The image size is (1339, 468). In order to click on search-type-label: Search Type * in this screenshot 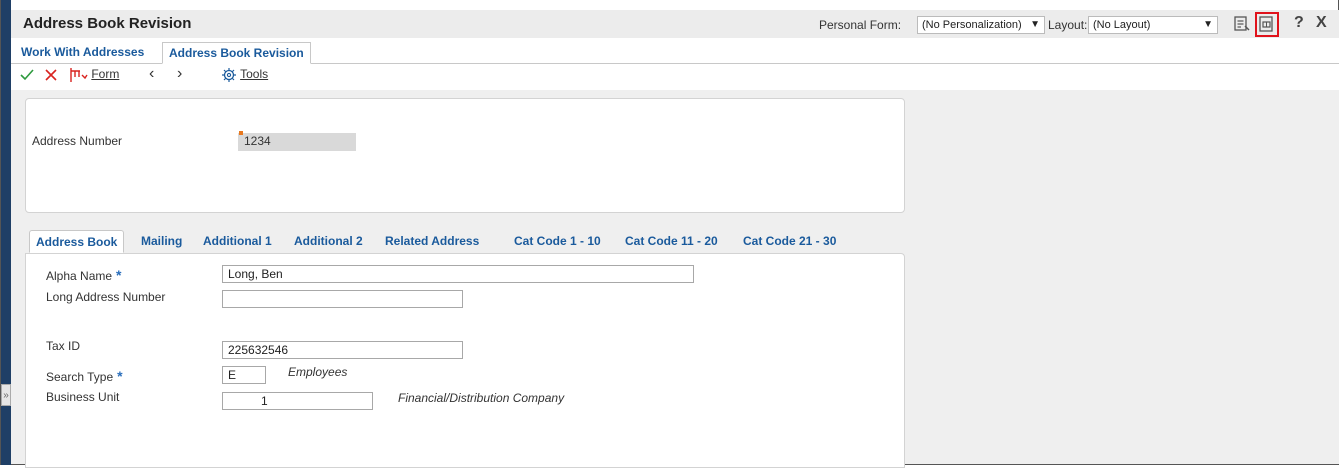, I will do `click(84, 376)`.